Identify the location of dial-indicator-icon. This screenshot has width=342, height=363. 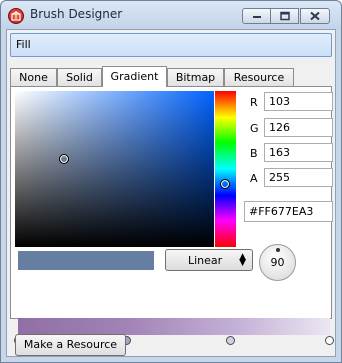
(278, 250).